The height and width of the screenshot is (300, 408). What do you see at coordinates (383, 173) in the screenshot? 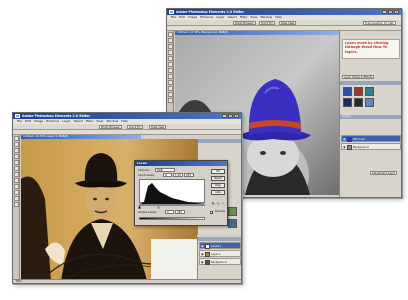
I see `adjustment-layer-button: Adjustment Layer` at bounding box center [383, 173].